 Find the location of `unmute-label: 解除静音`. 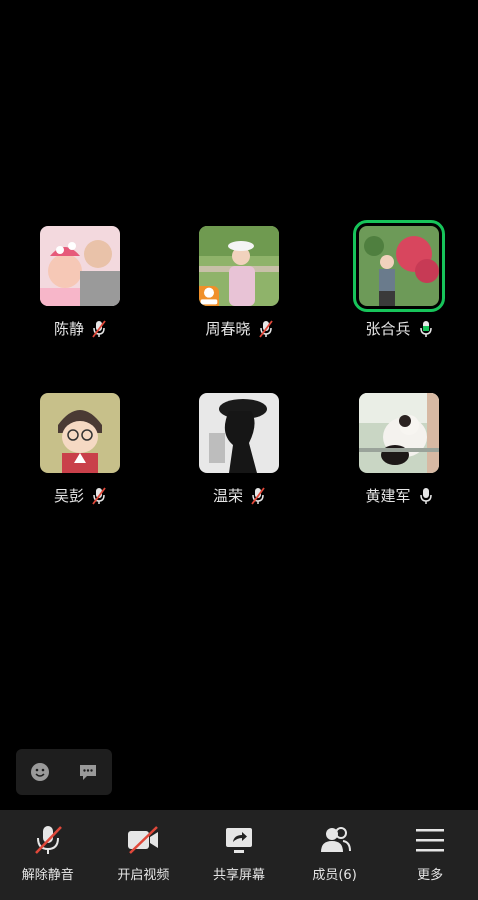

unmute-label: 解除静音 is located at coordinates (47, 875).